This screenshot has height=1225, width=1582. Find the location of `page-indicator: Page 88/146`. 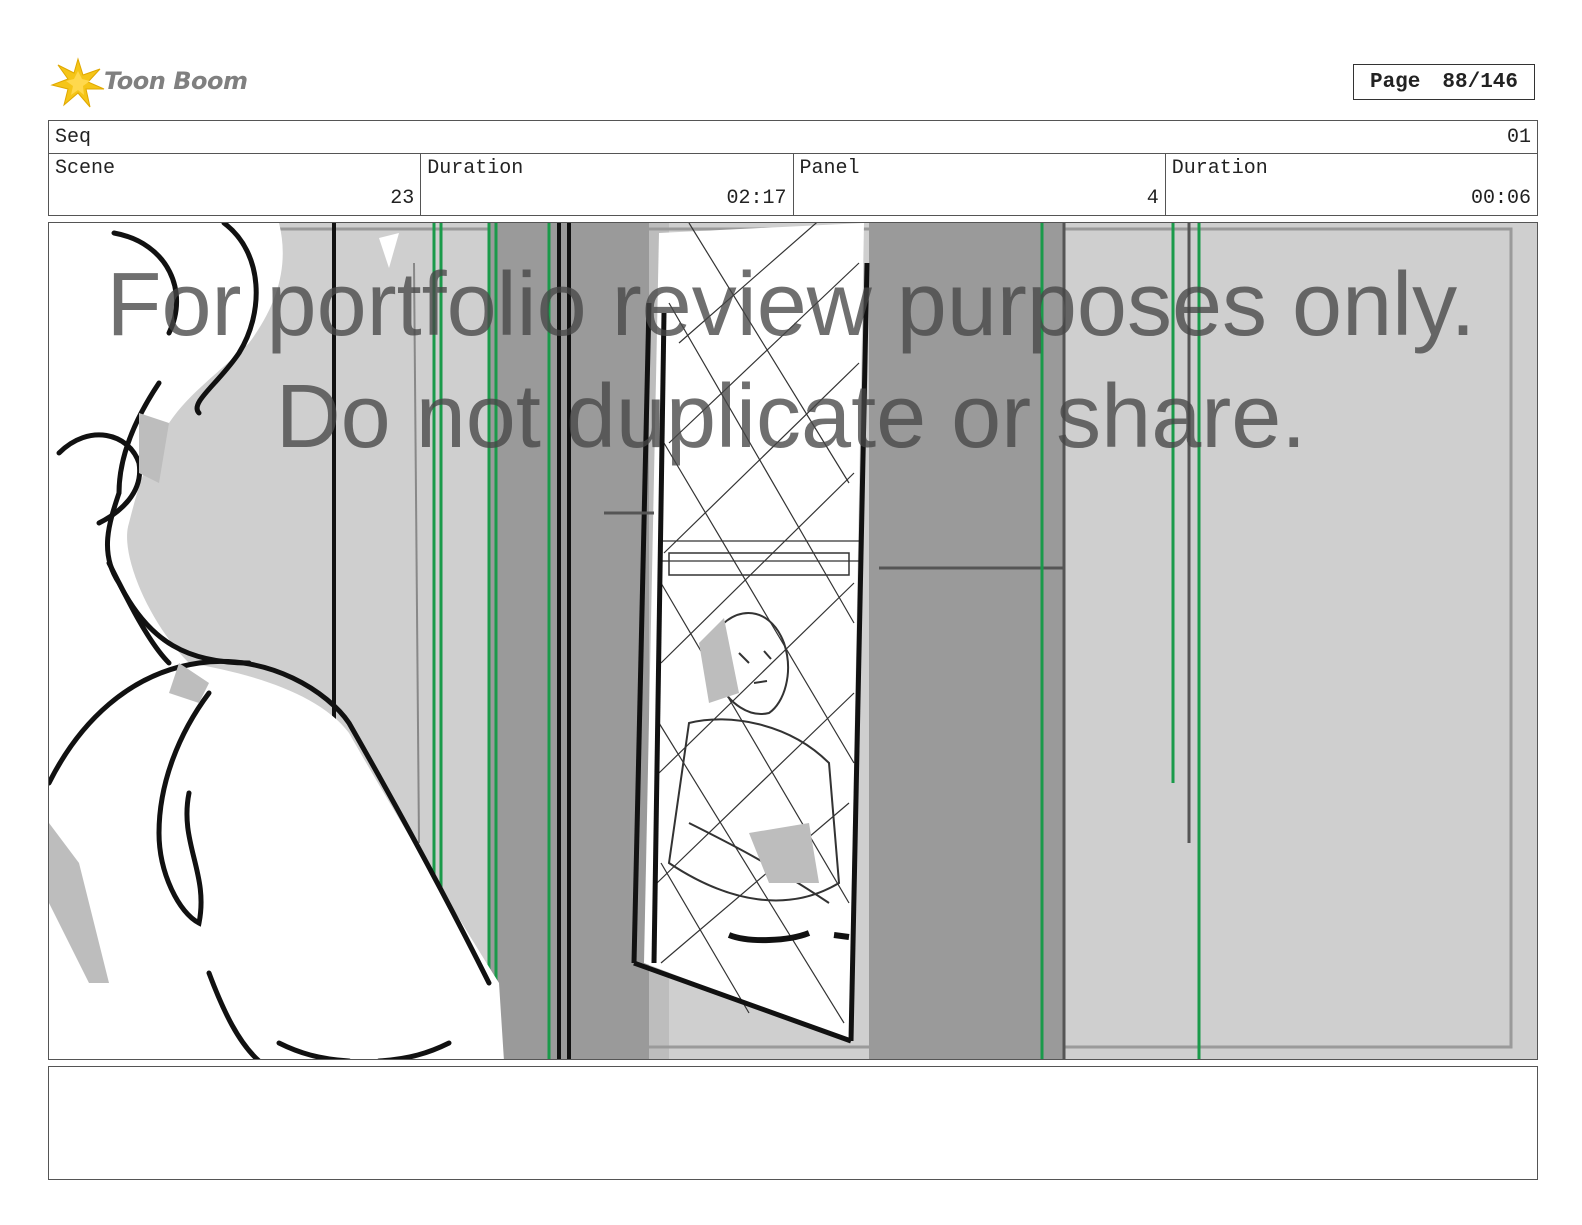

page-indicator: Page 88/146 is located at coordinates (1444, 82).